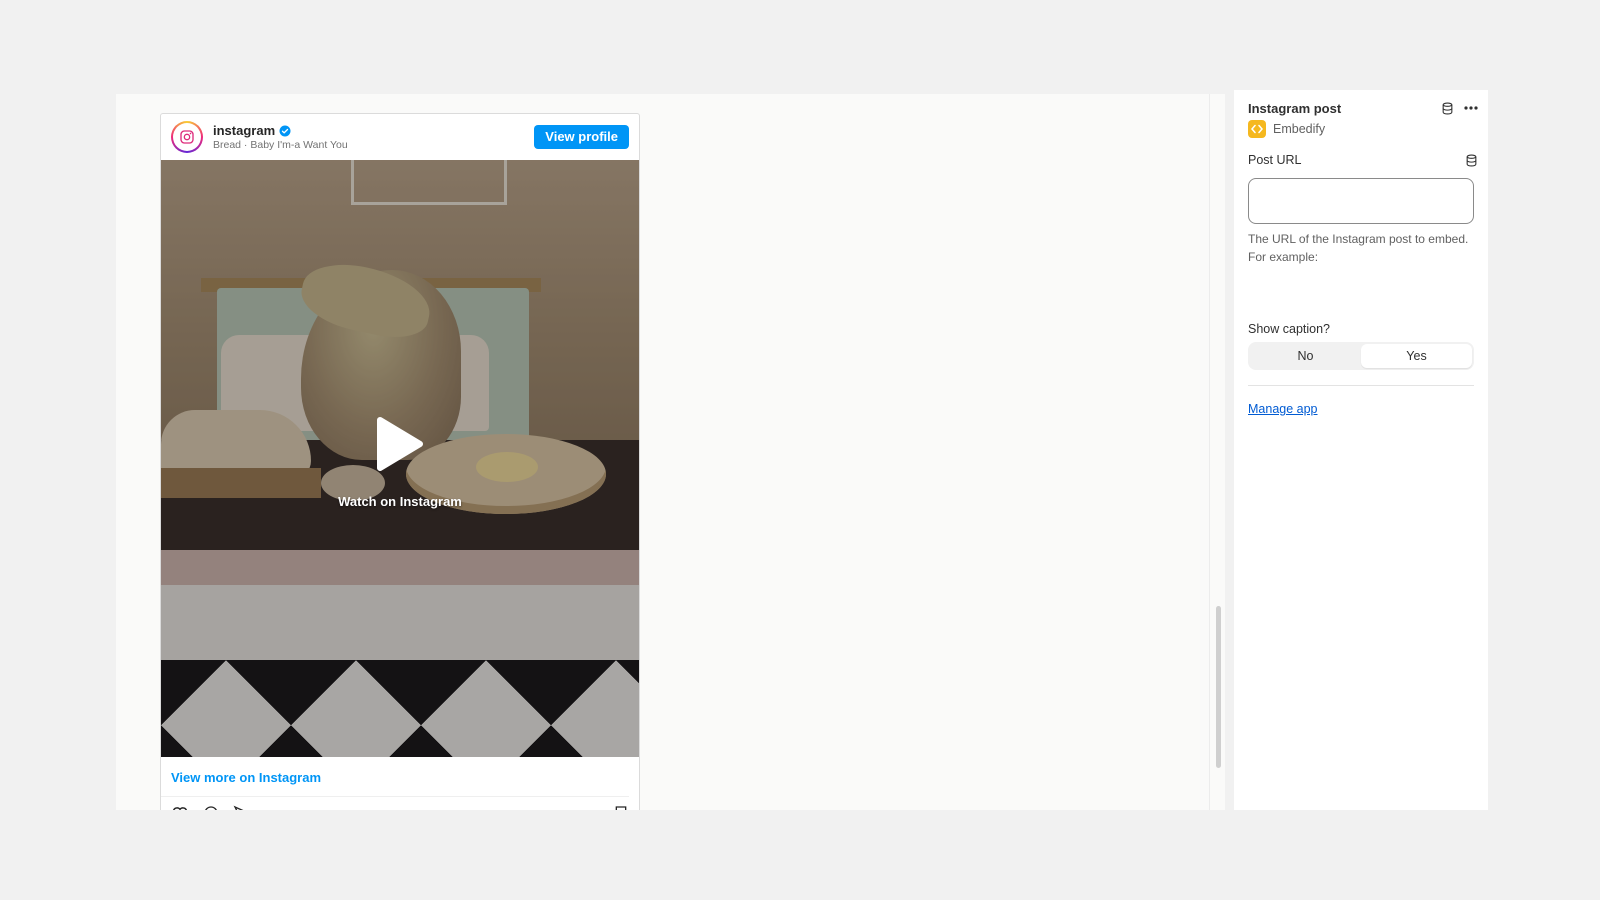 The width and height of the screenshot is (1600, 900). Describe the element at coordinates (211, 807) in the screenshot. I see `comment-icon` at that location.